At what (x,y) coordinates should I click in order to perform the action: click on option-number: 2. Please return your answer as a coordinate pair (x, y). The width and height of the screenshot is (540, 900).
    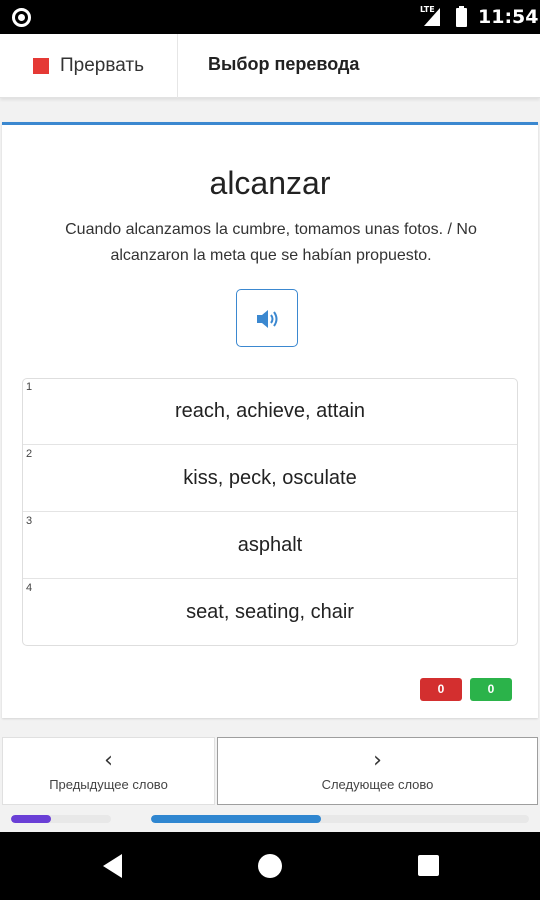
    Looking at the image, I should click on (29, 454).